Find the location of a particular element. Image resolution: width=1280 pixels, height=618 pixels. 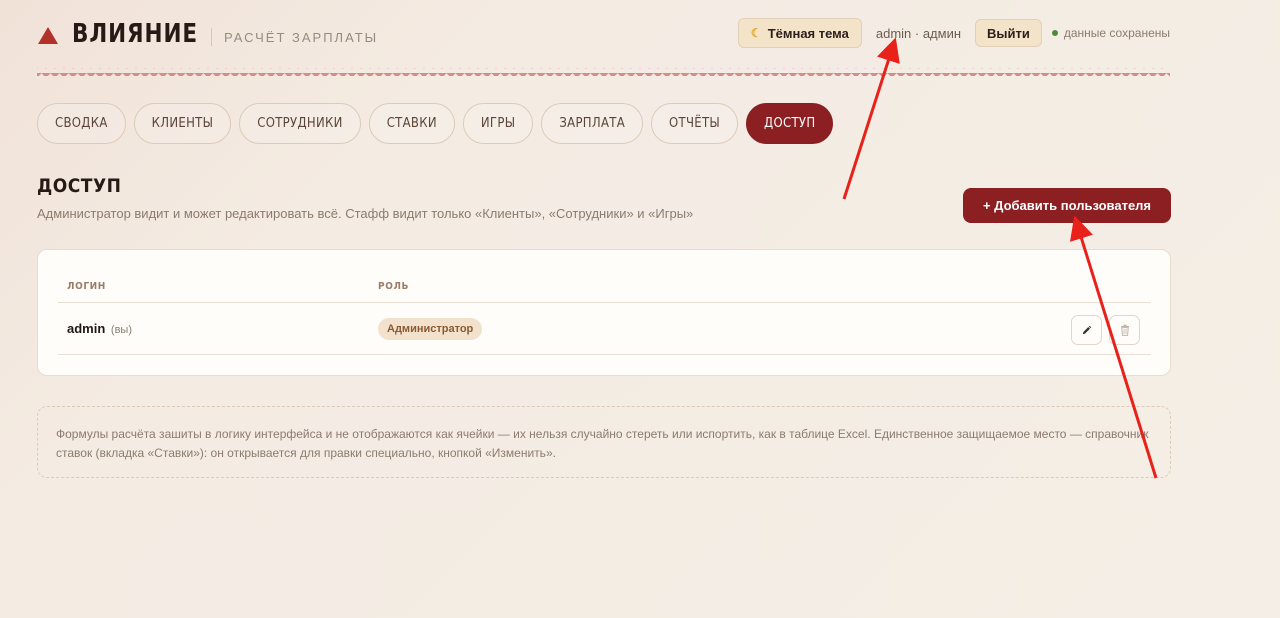

pencil-icon is located at coordinates (1087, 329).